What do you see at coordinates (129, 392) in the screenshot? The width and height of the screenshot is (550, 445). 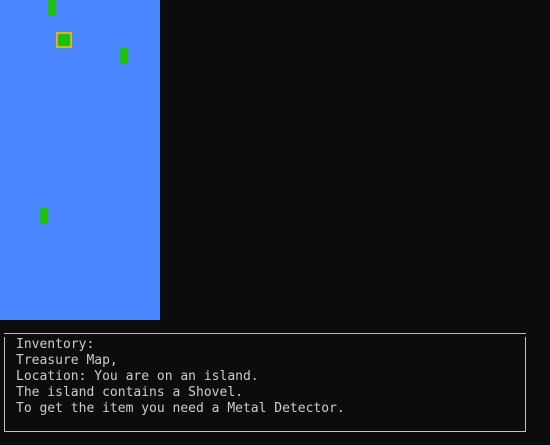 I see `island-contents-text: The island contains a Shovel.` at bounding box center [129, 392].